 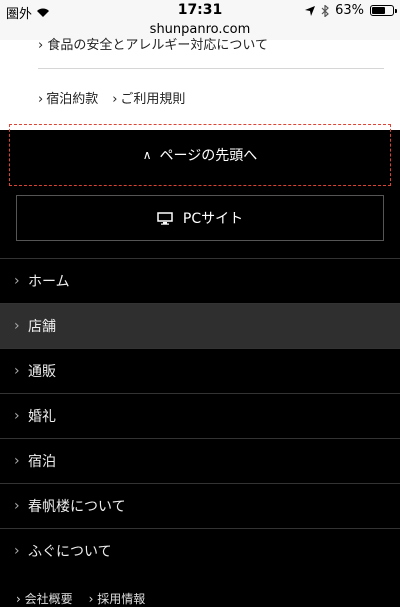 What do you see at coordinates (80, 598) in the screenshot?
I see `footer-links: › 会社概要 › 採用情報` at bounding box center [80, 598].